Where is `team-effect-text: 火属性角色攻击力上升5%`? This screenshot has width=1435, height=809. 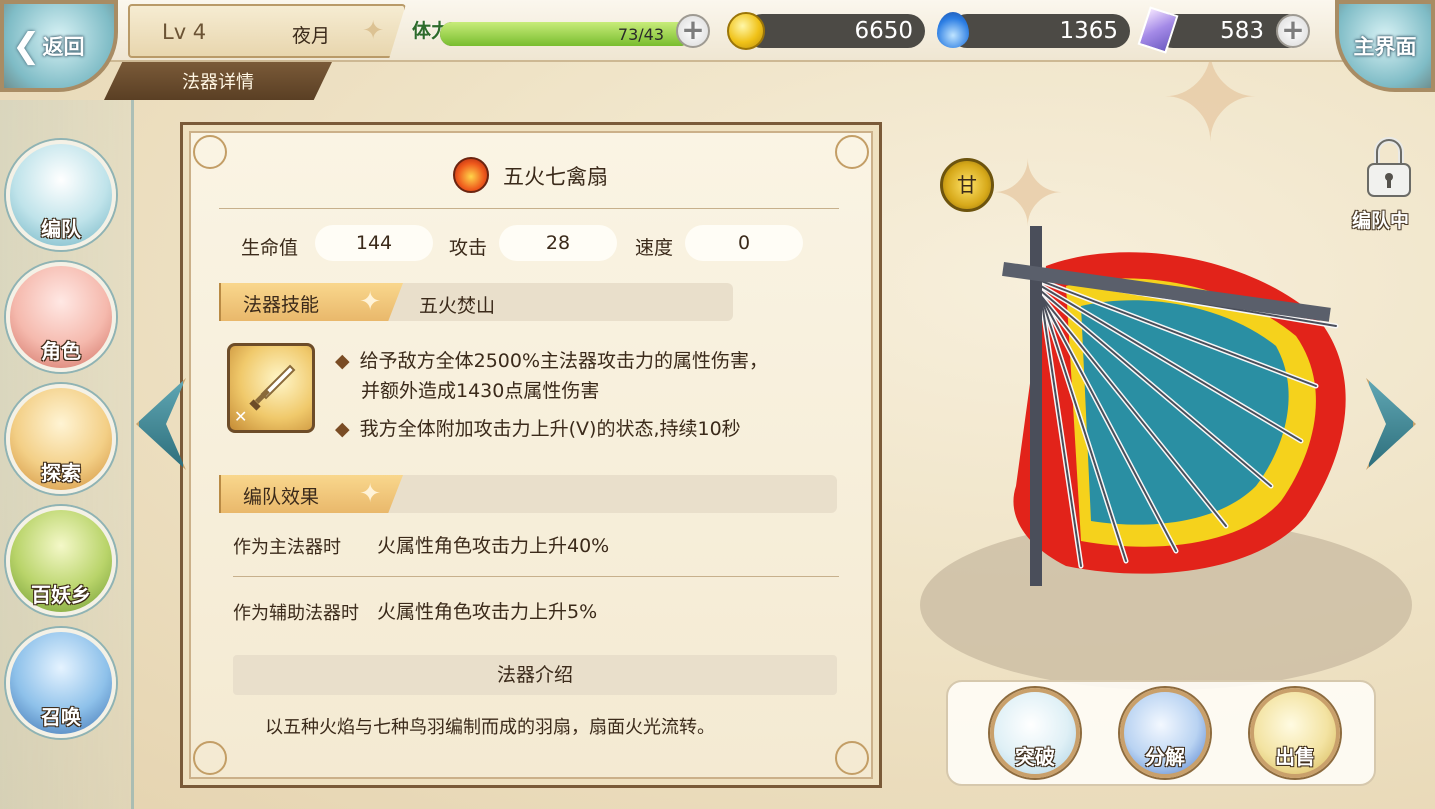 team-effect-text: 火属性角色攻击力上升5% is located at coordinates (487, 612).